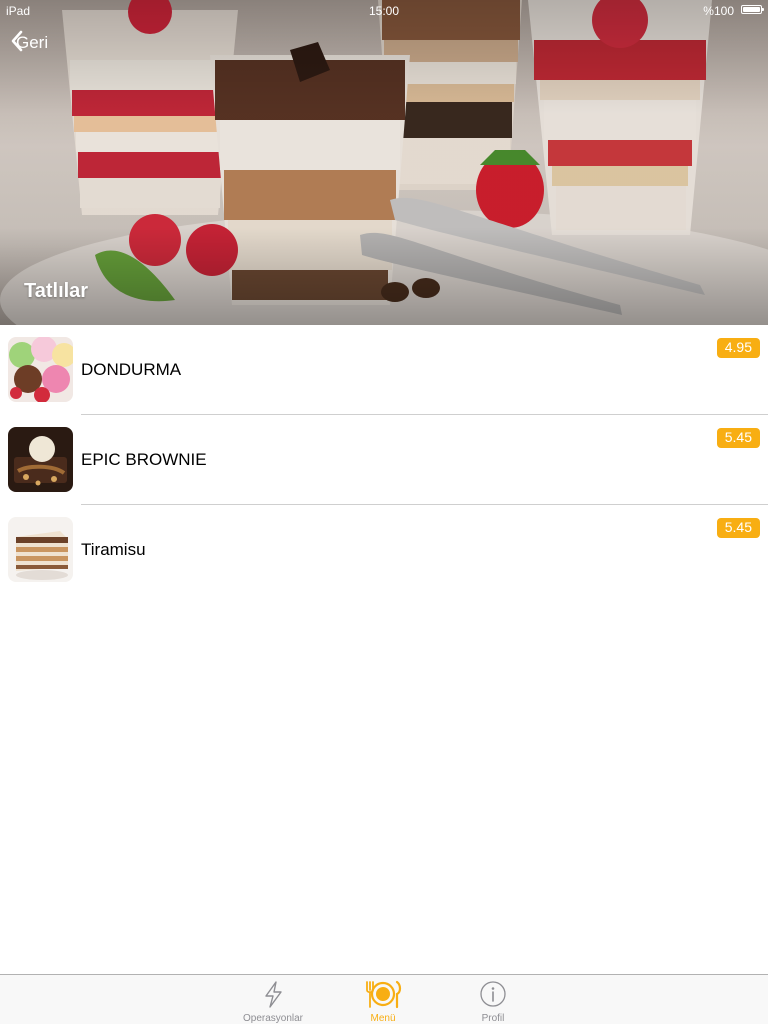  I want to click on tab-label: Operasyonlar, so click(273, 1018).